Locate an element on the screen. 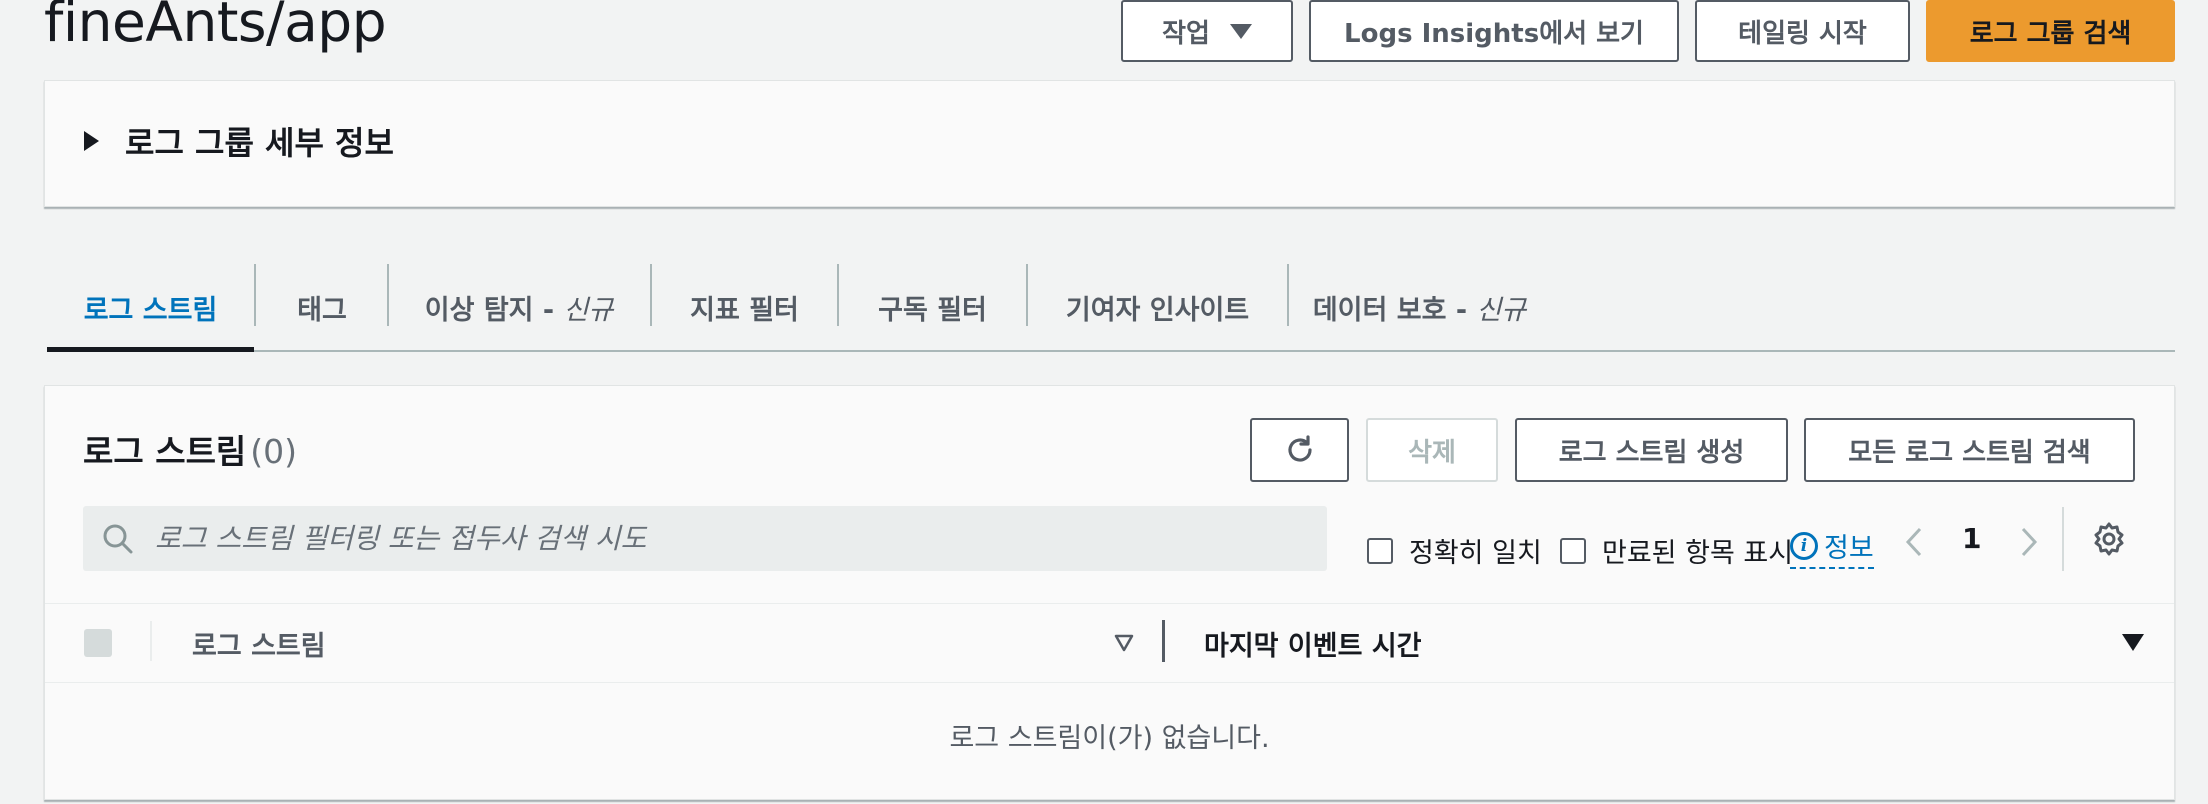  column-header-last-event-time: 마지막 이벤트 시간 is located at coordinates (1313, 643).